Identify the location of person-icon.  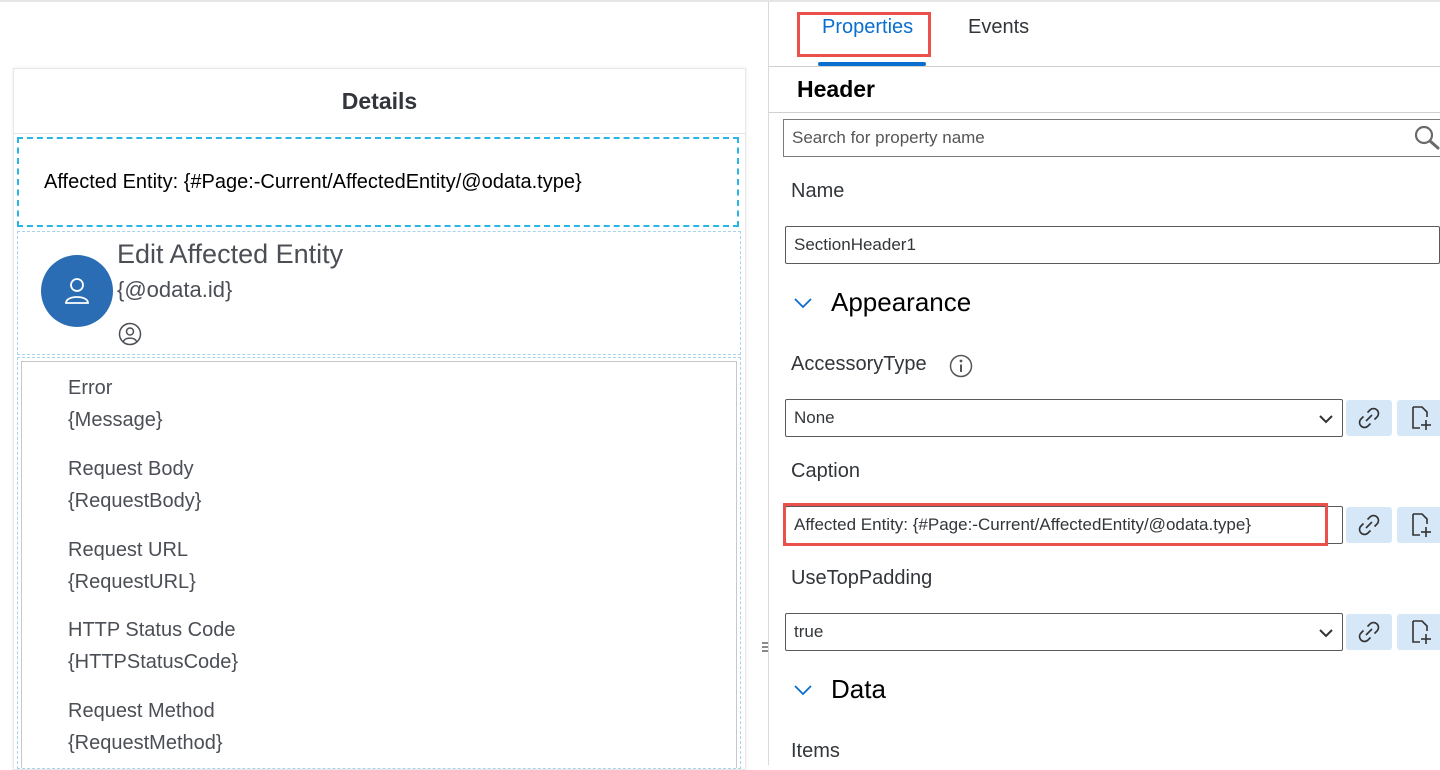
(77, 291).